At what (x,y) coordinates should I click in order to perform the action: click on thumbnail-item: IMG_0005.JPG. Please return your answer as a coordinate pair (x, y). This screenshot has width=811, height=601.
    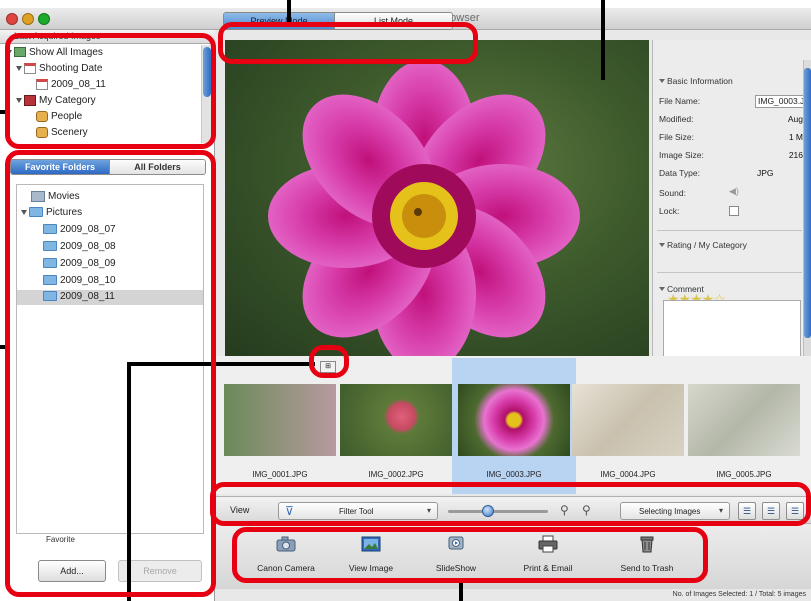
    Looking at the image, I should click on (744, 428).